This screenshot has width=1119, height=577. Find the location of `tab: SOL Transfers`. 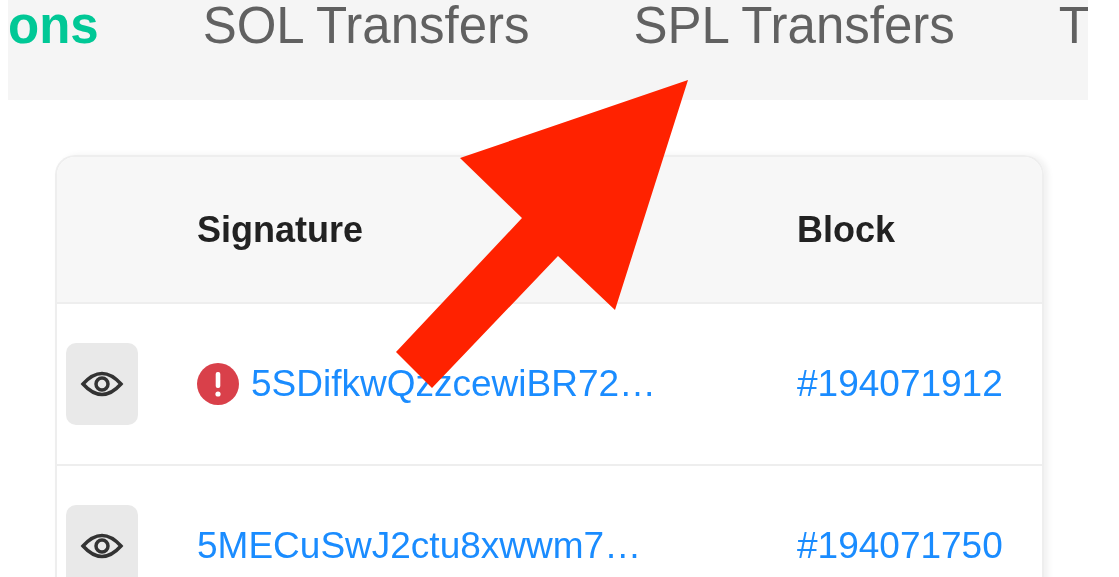

tab: SOL Transfers is located at coordinates (366, 50).